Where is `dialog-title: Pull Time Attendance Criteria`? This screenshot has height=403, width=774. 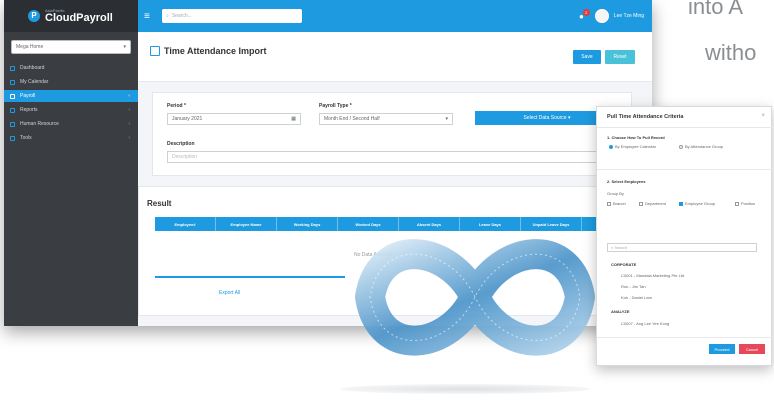
dialog-title: Pull Time Attendance Criteria is located at coordinates (645, 117).